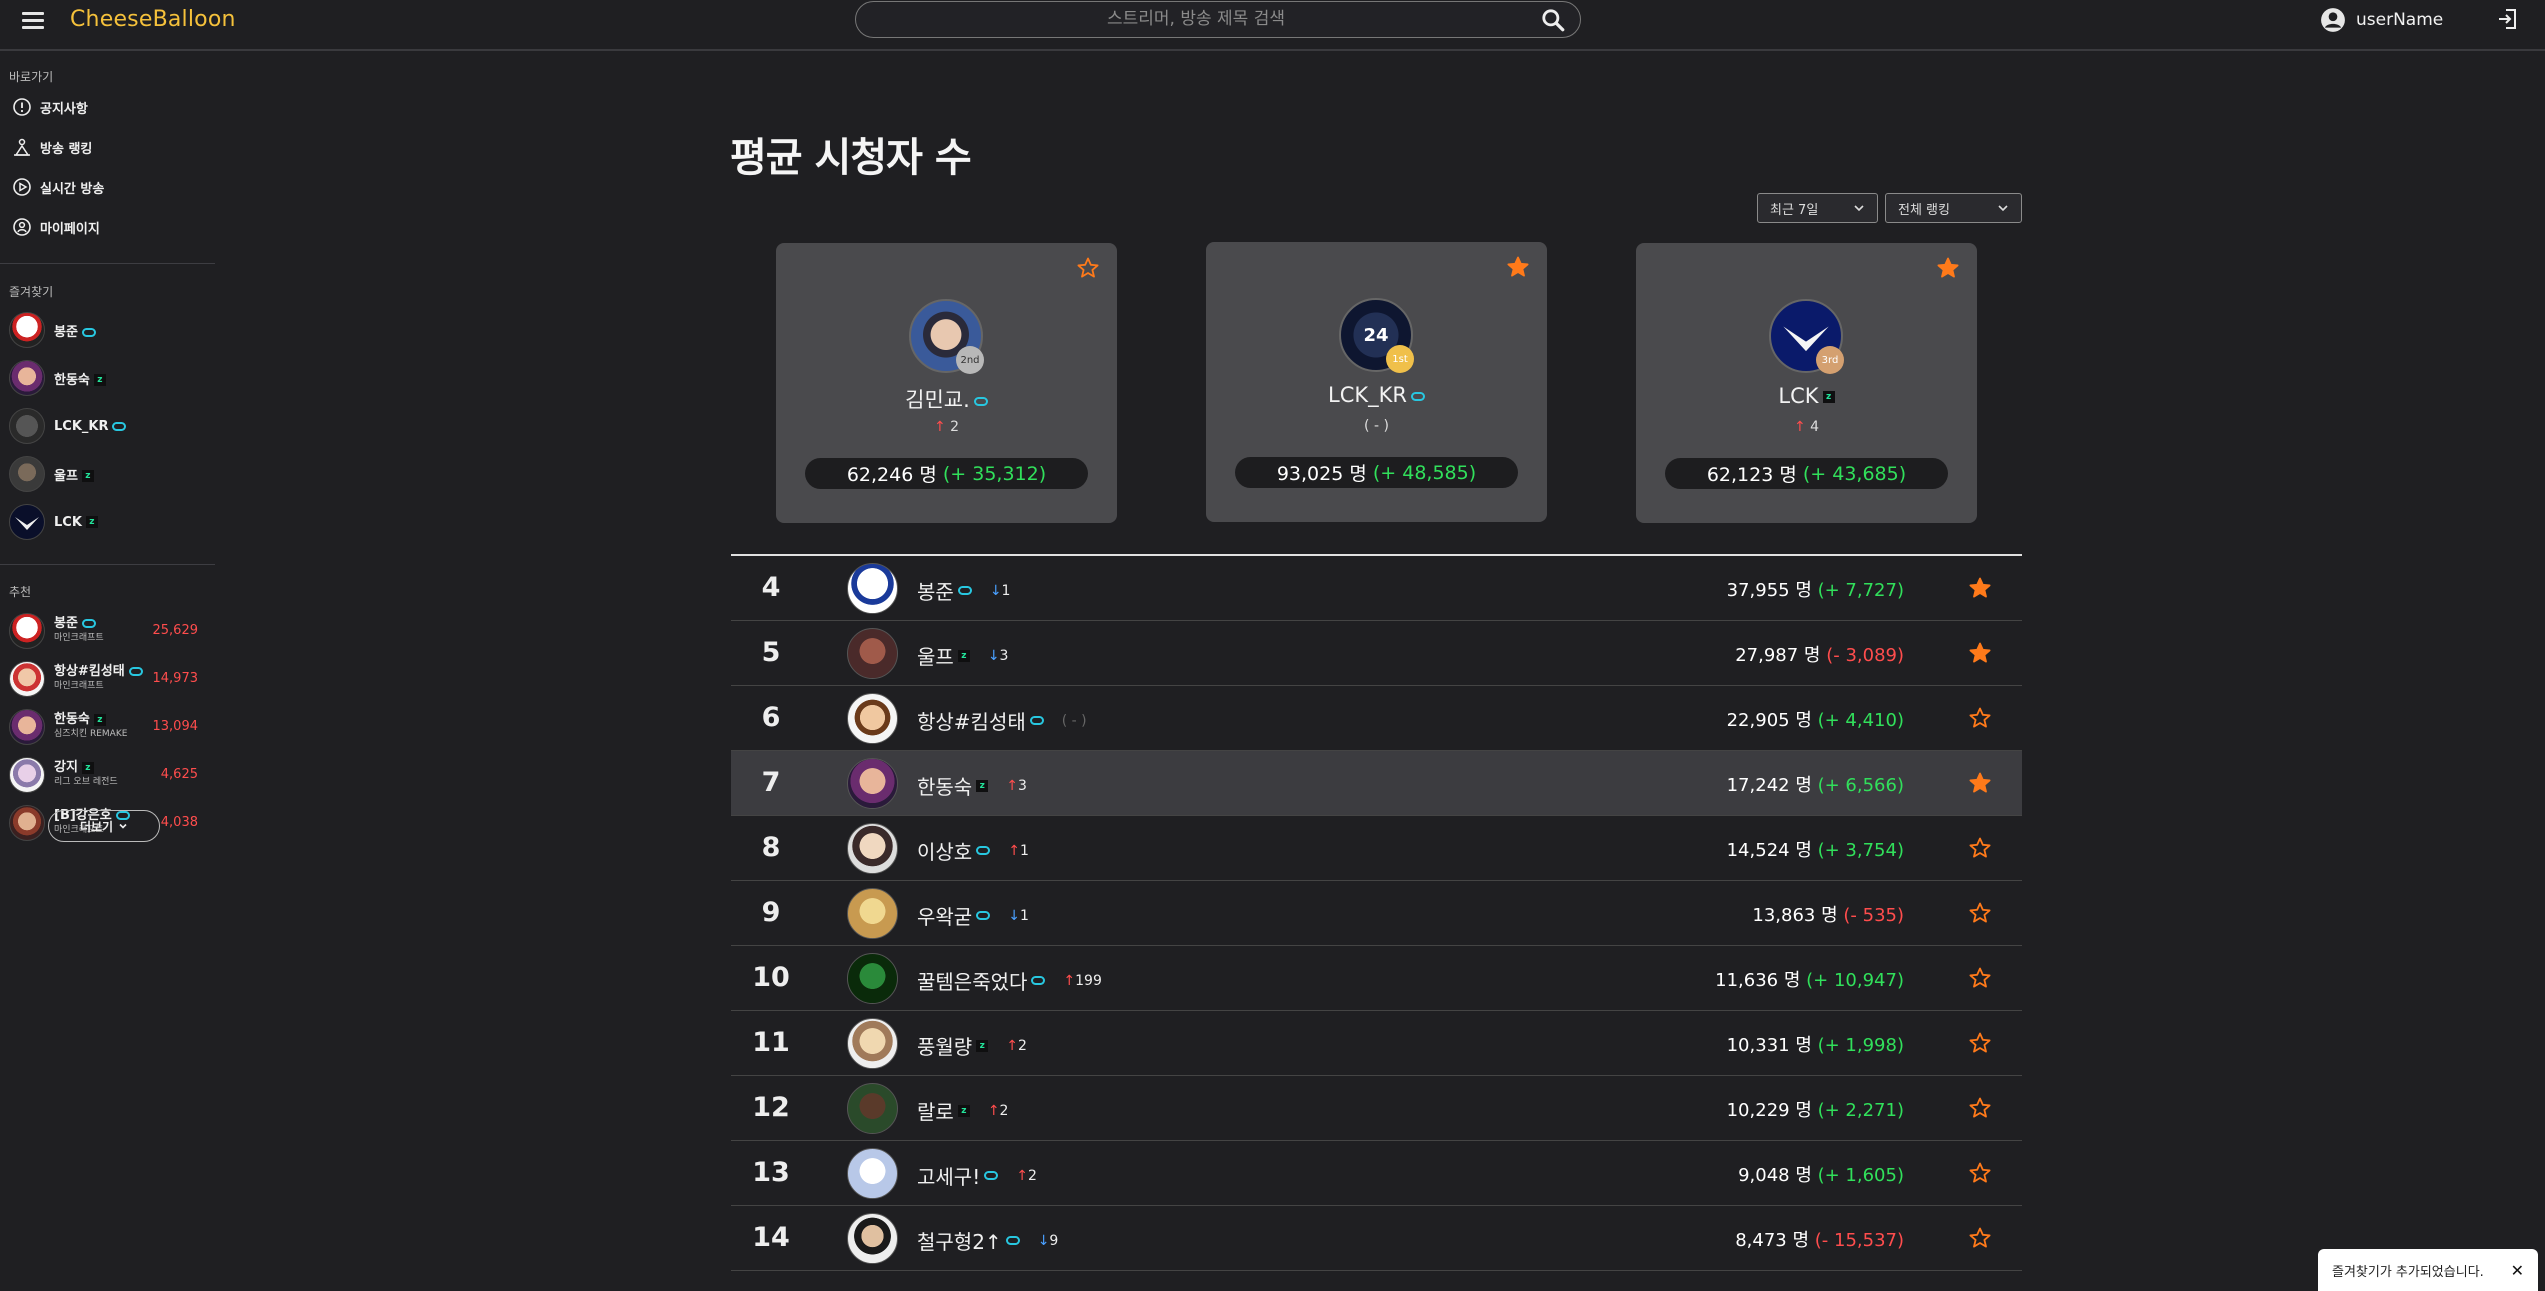 This screenshot has height=1291, width=2545. What do you see at coordinates (106, 727) in the screenshot?
I see `recommend-item: 한동숙 z 심즈치킨 REMAKE 13,094` at bounding box center [106, 727].